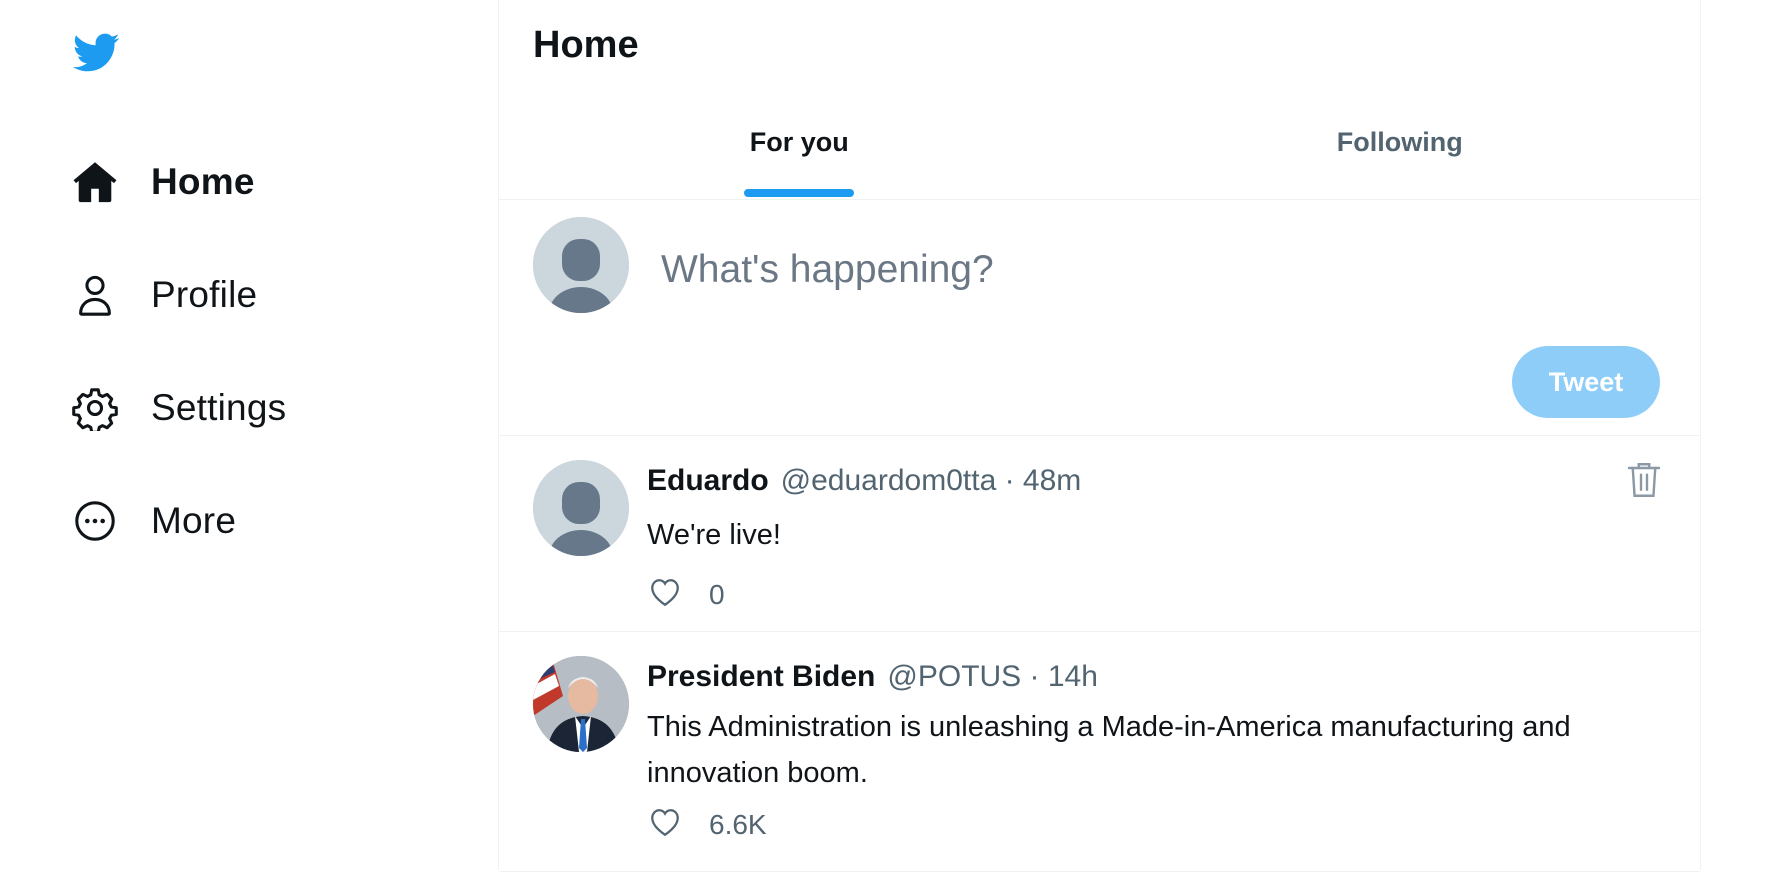 This screenshot has width=1782, height=872. Describe the element at coordinates (95, 295) in the screenshot. I see `profile-icon` at that location.